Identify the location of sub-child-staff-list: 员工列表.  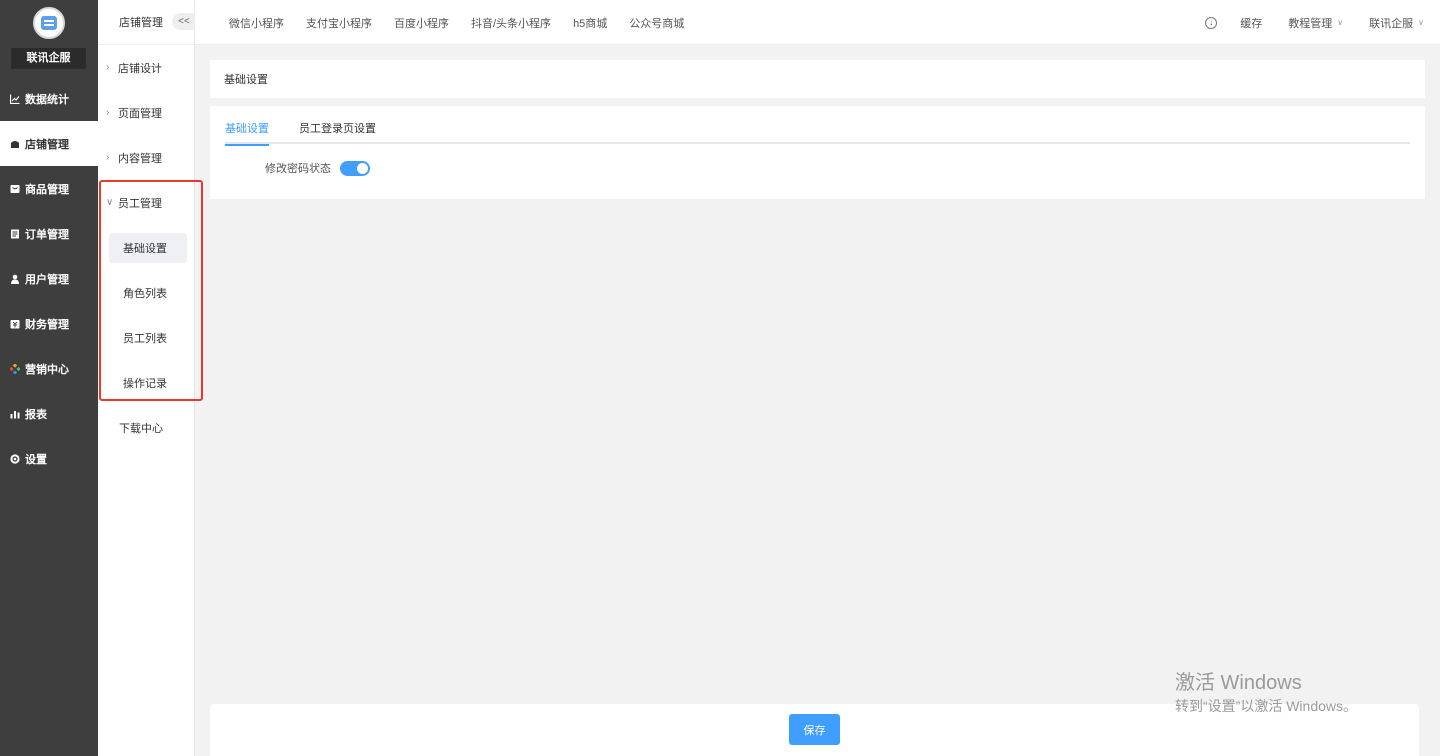
(146, 337).